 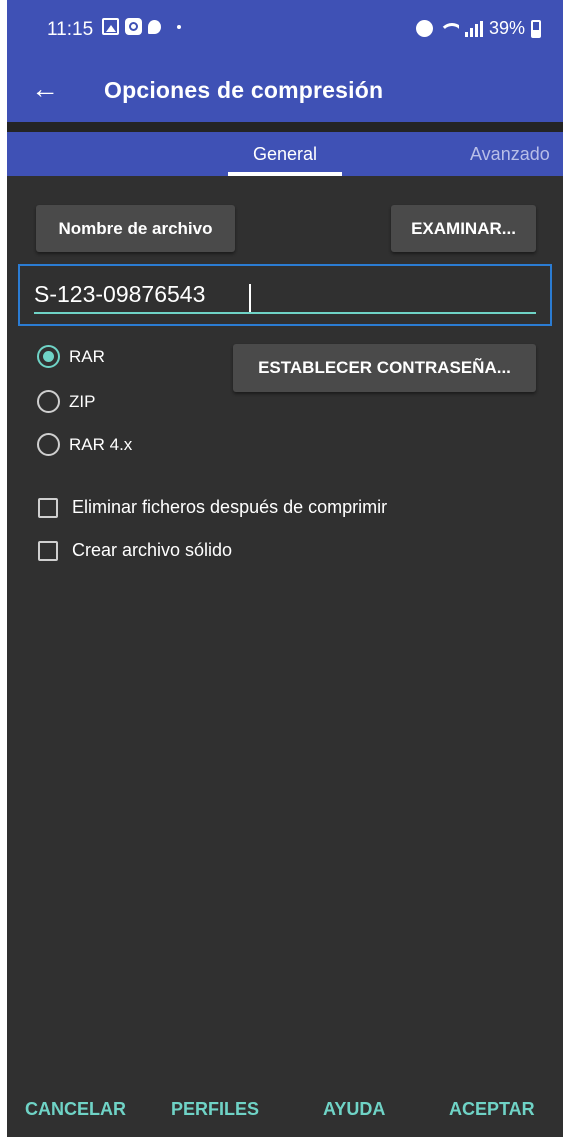 I want to click on filename-field-container, so click(x=285, y=295).